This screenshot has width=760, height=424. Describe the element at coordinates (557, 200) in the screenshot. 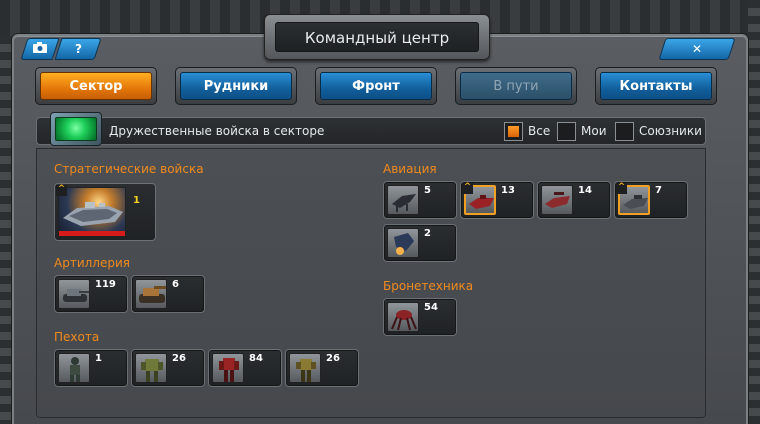

I see `red-gunship-icon` at that location.